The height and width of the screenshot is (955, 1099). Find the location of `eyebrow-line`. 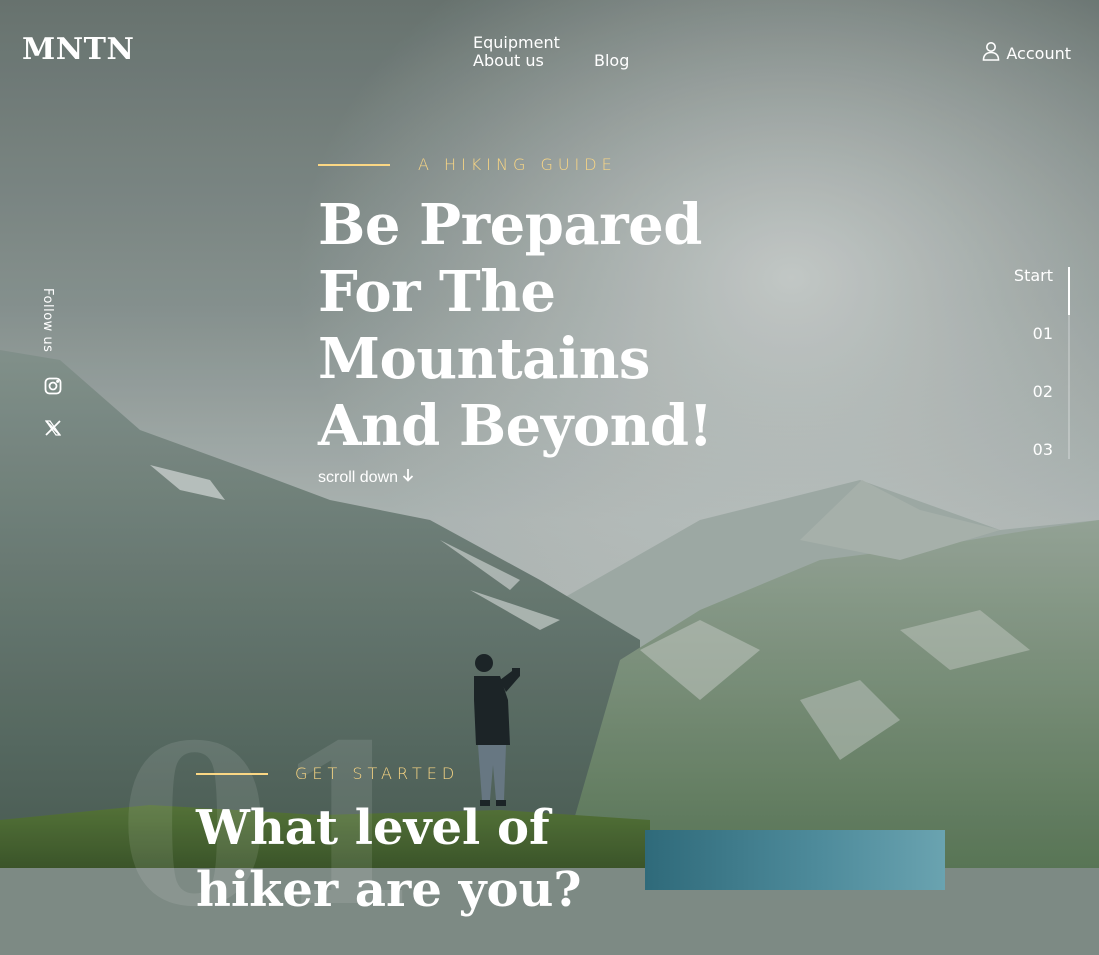

eyebrow-line is located at coordinates (354, 165).